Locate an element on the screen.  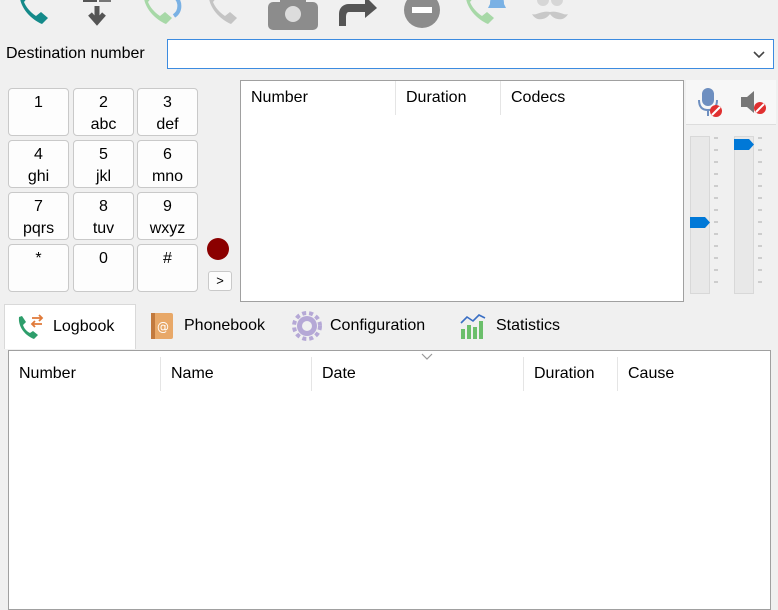
key-1: 1 is located at coordinates (38, 112).